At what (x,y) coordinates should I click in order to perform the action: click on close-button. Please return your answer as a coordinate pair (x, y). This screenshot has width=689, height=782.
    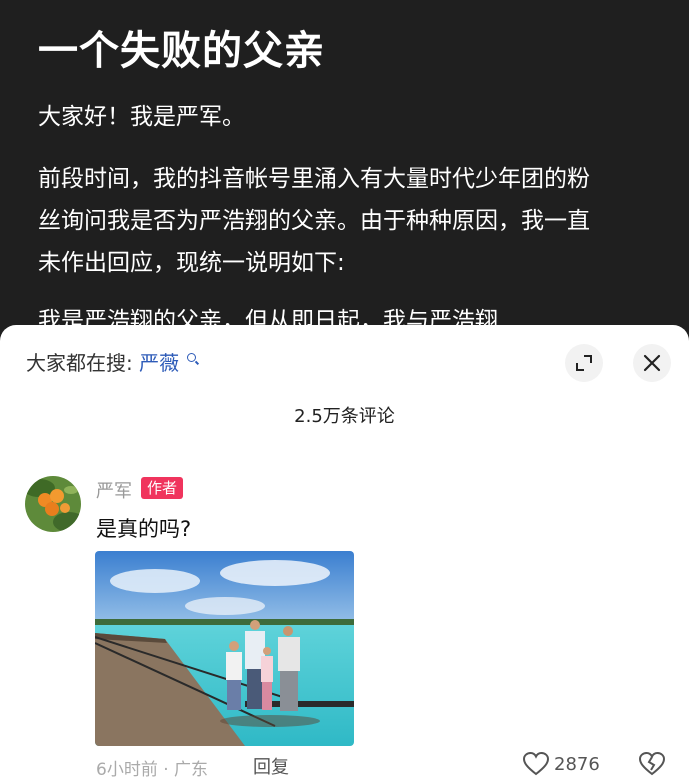
    Looking at the image, I should click on (652, 363).